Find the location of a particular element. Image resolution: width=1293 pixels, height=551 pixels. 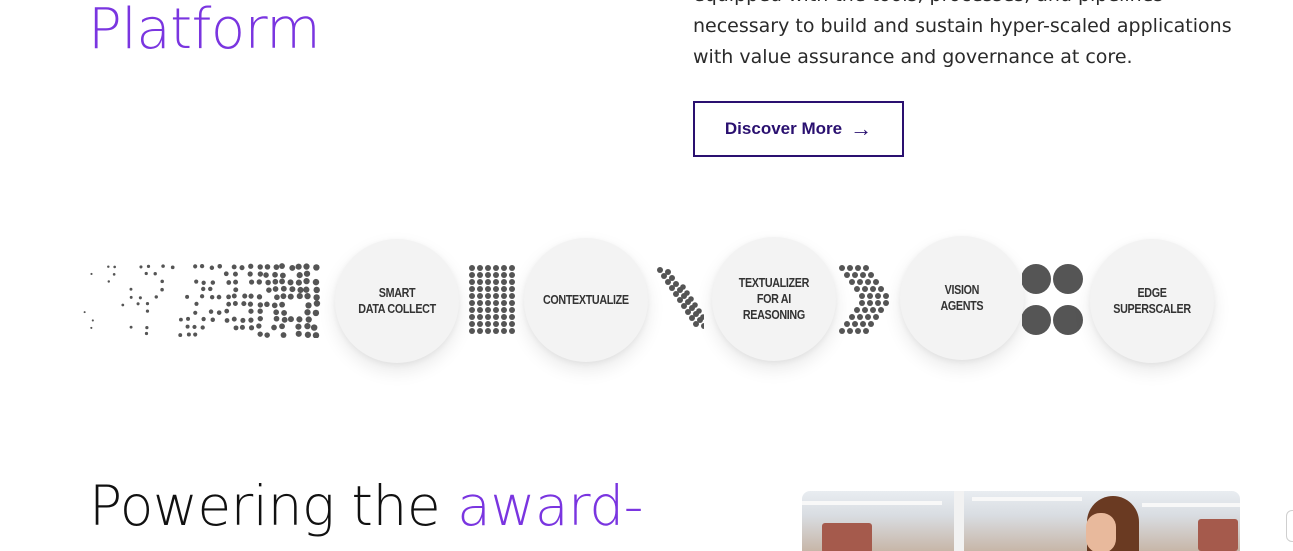

chevron-dots-graphic is located at coordinates (864, 299).